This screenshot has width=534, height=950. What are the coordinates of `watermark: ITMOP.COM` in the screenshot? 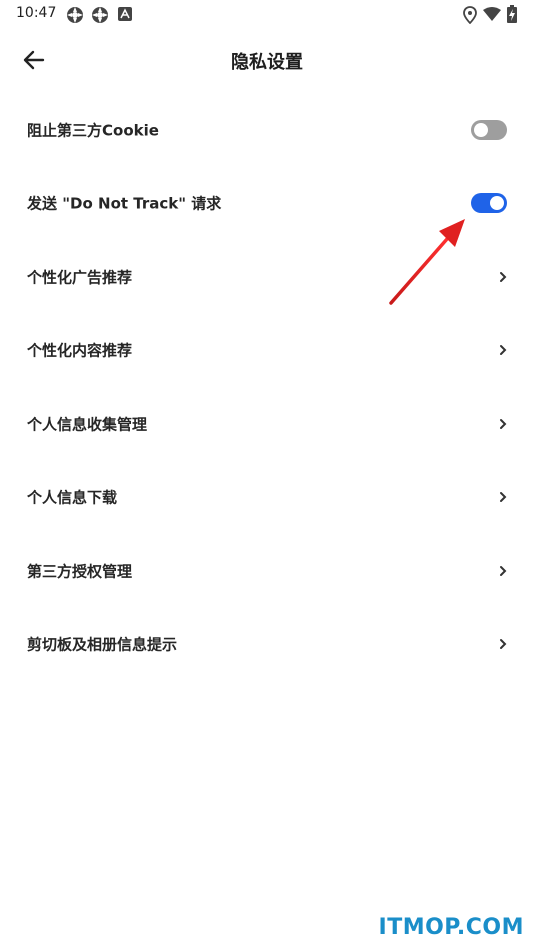 It's located at (451, 927).